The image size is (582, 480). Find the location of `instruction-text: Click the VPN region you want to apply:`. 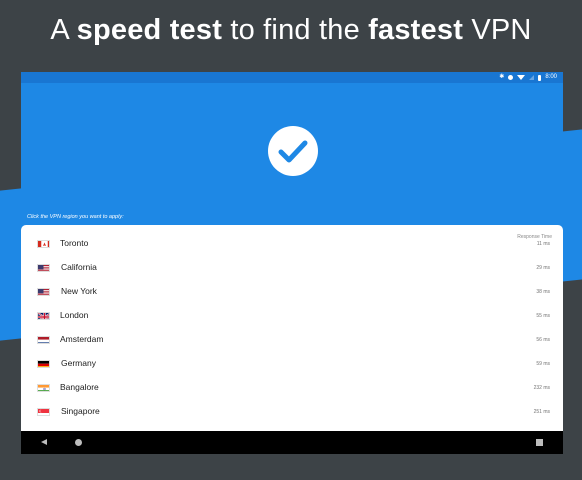

instruction-text: Click the VPN region you want to apply: is located at coordinates (75, 217).